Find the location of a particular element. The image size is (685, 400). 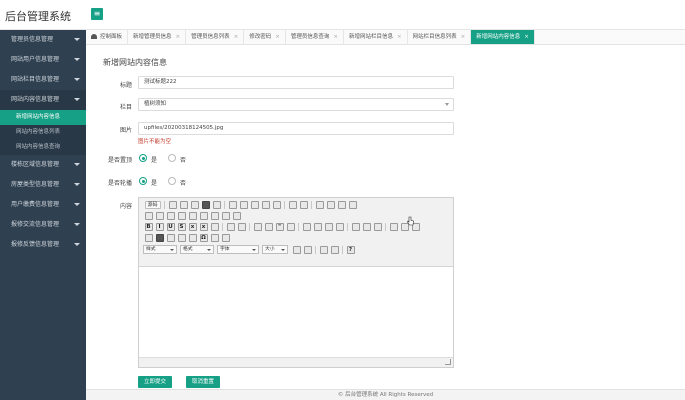

tab-add-admin: 新增管理员信息 × is located at coordinates (157, 37).